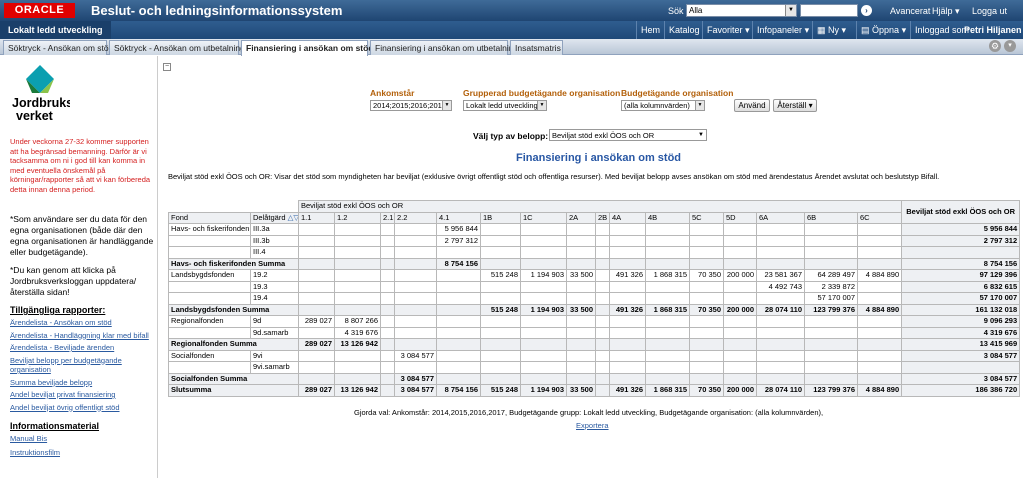 This screenshot has height=478, width=1023. I want to click on gear-icon: ⚙, so click(995, 46).